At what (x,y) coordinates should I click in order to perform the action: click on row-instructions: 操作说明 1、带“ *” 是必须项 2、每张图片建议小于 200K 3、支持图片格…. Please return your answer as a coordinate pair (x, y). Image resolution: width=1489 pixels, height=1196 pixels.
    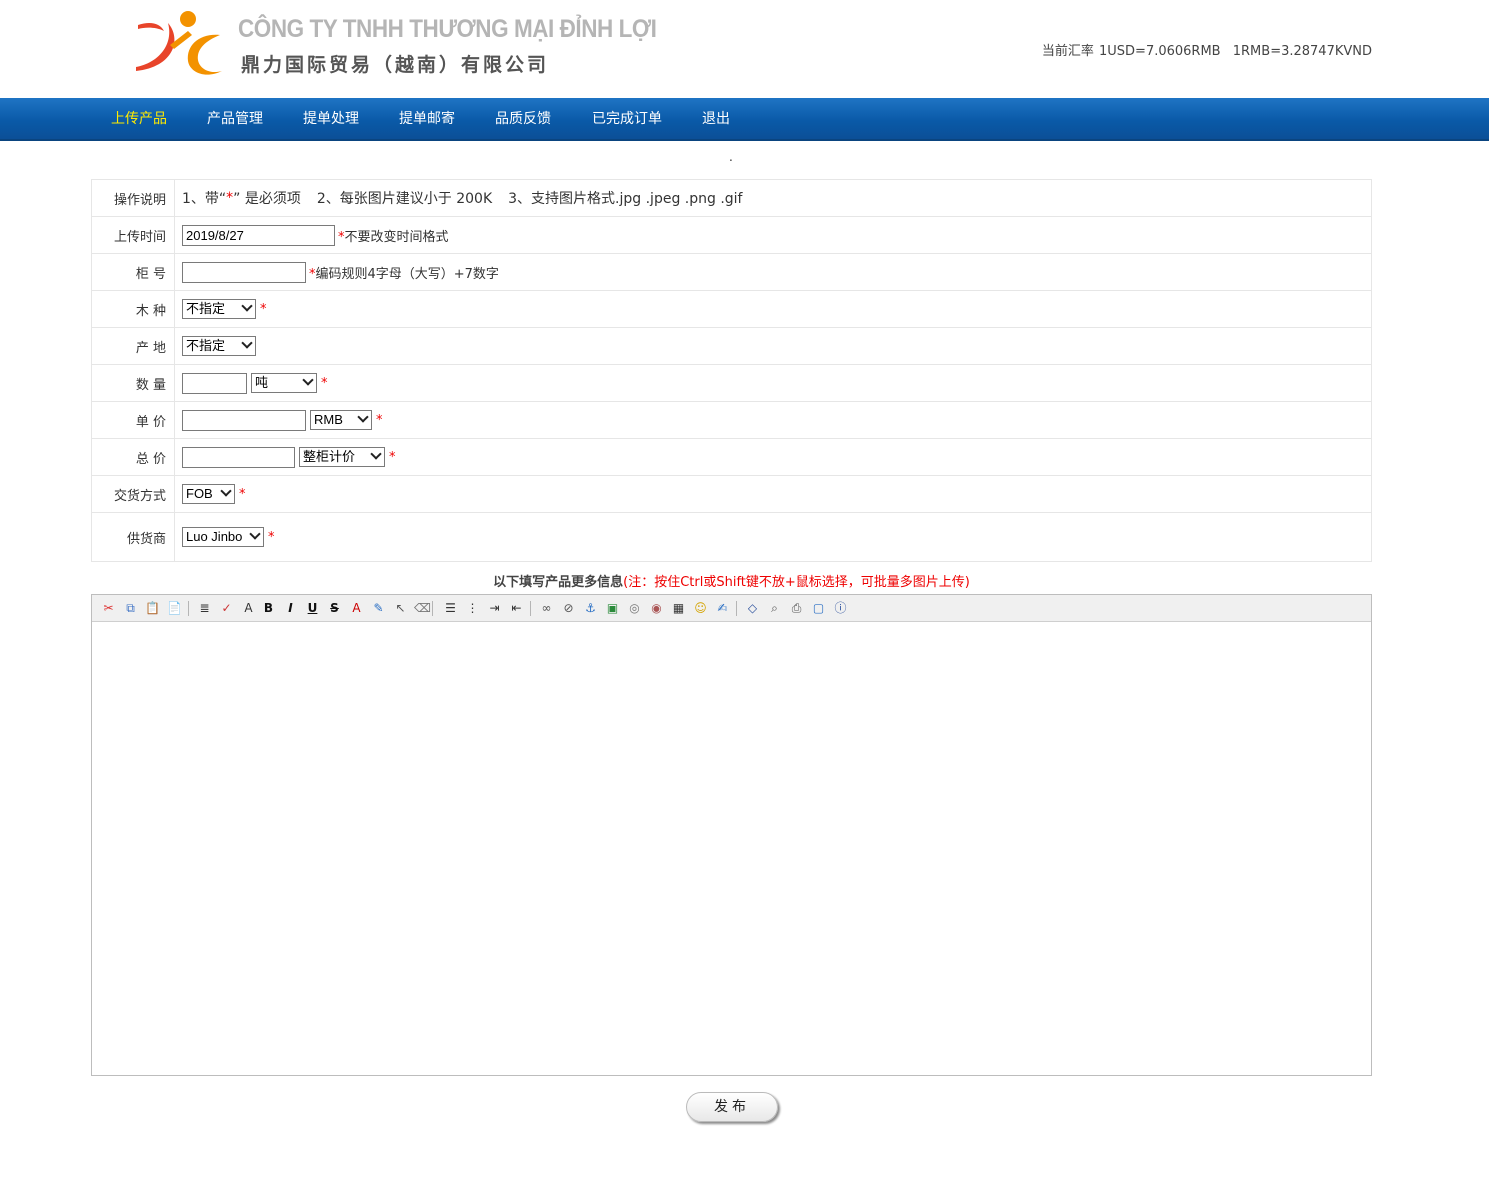
    Looking at the image, I should click on (731, 198).